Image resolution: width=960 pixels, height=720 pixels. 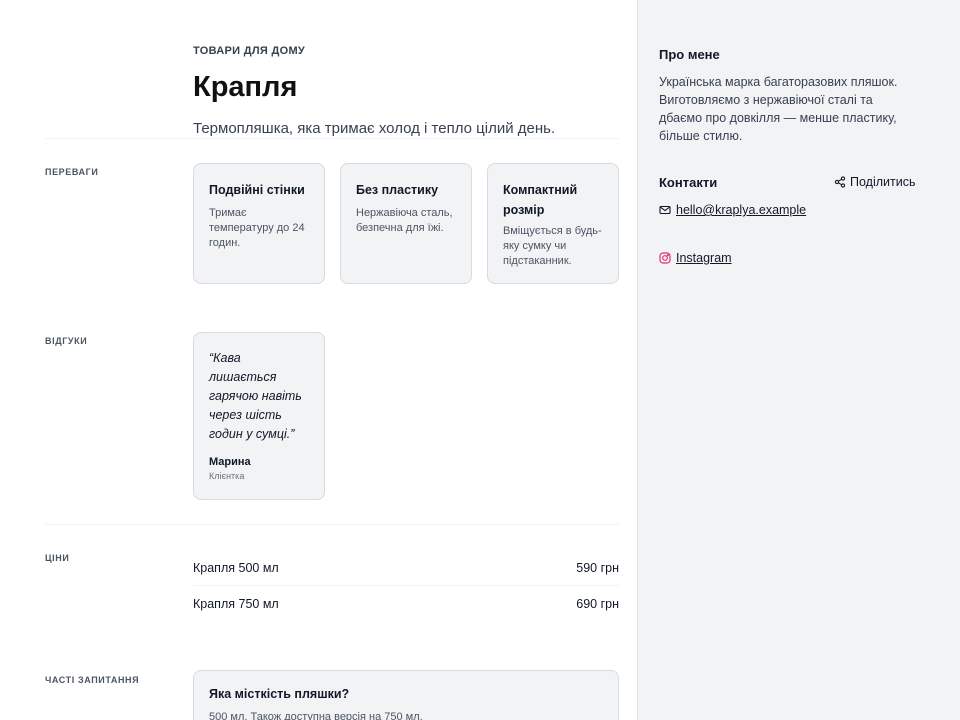 What do you see at coordinates (227, 476) in the screenshot?
I see `review-author-role: Клієнтка` at bounding box center [227, 476].